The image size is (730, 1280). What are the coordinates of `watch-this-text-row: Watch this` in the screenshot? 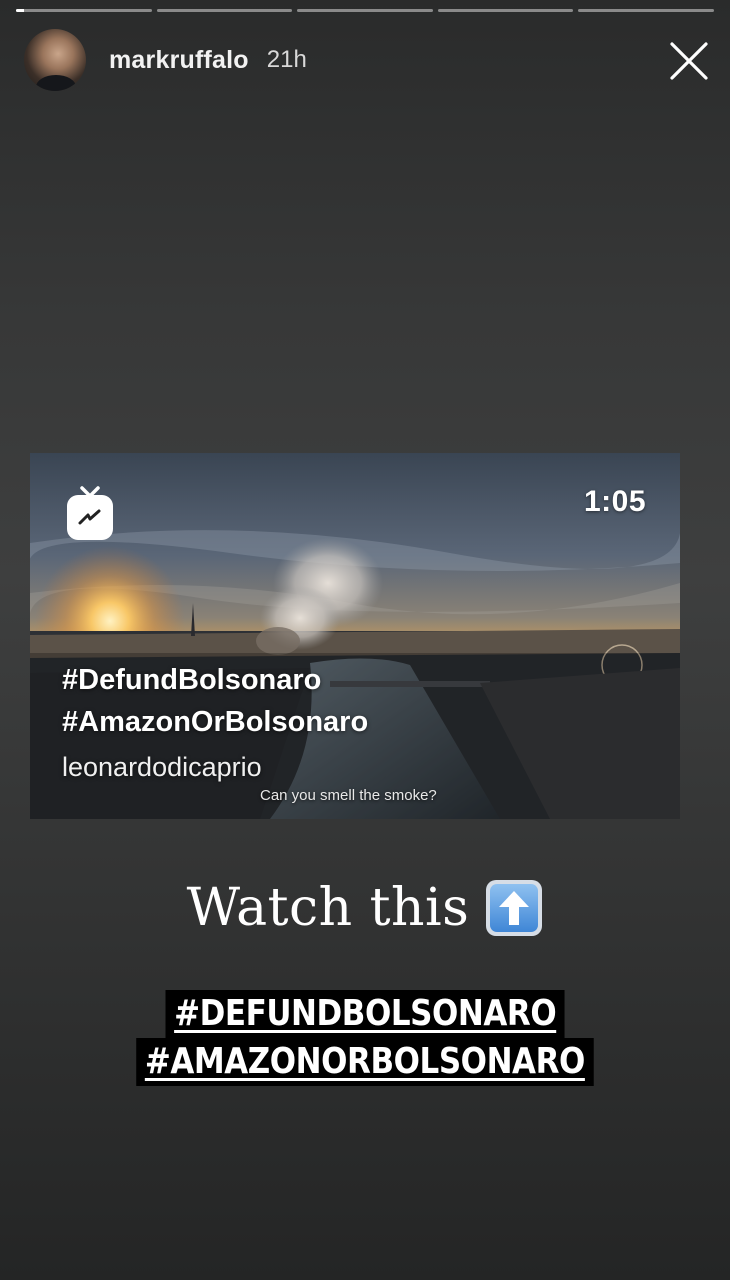 It's located at (365, 908).